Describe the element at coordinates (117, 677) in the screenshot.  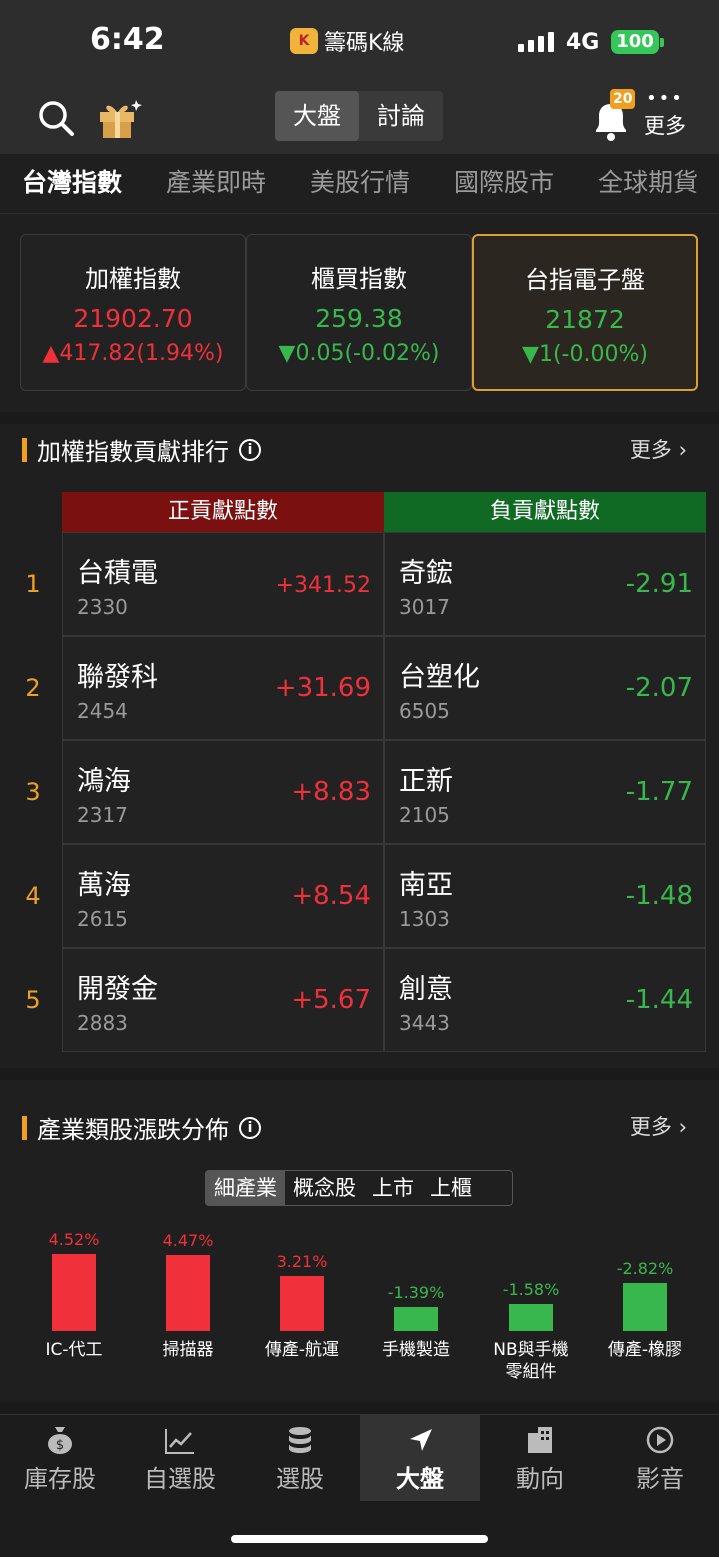
I see `stock-name: 聯發科` at that location.